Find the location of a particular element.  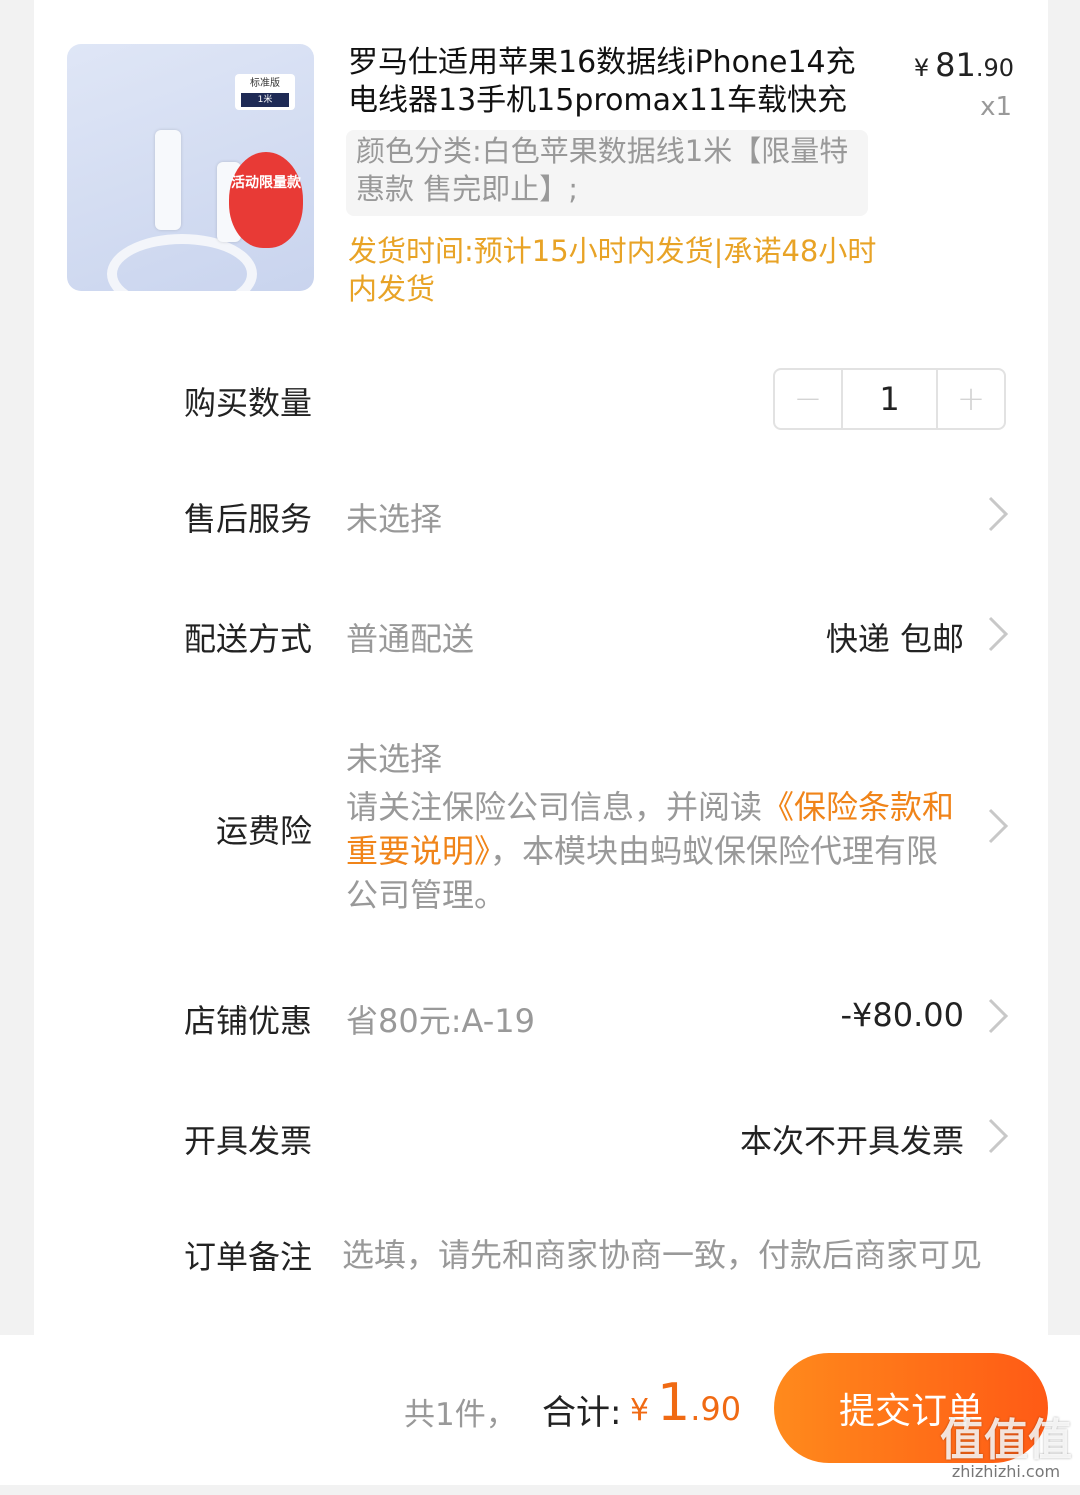

invoice-value: 本次不开具发票 is located at coordinates (852, 1139).